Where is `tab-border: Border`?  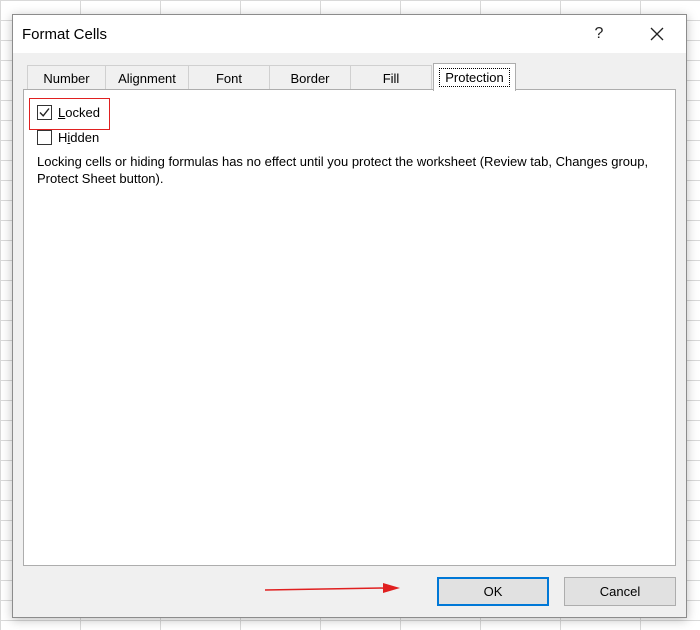
tab-border: Border is located at coordinates (310, 77).